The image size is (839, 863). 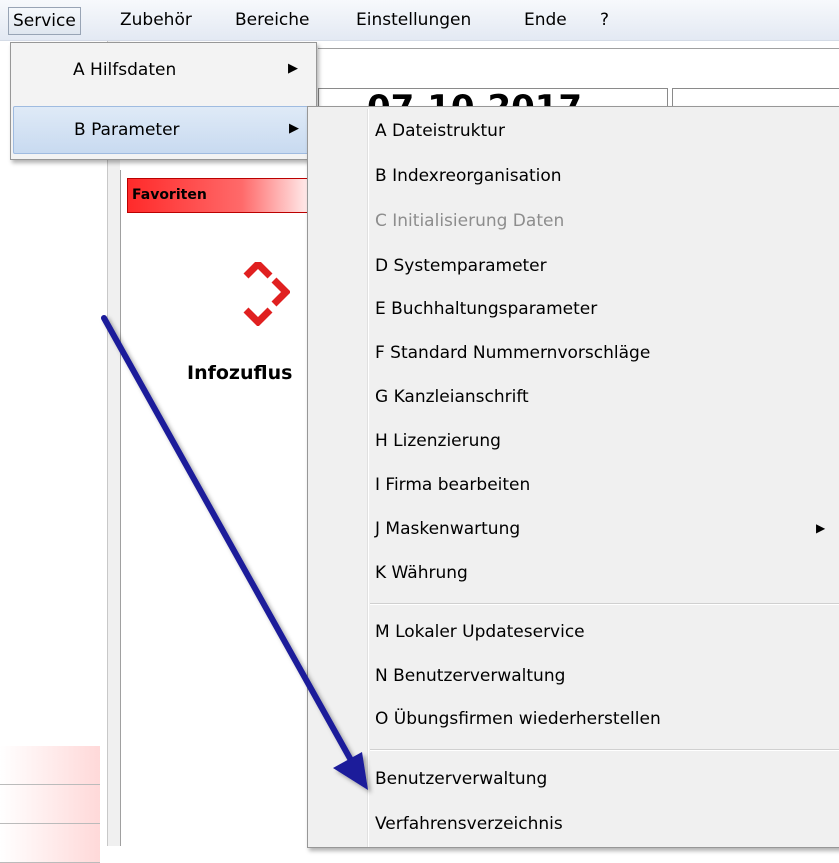 What do you see at coordinates (54, 451) in the screenshot?
I see `navigation-panel` at bounding box center [54, 451].